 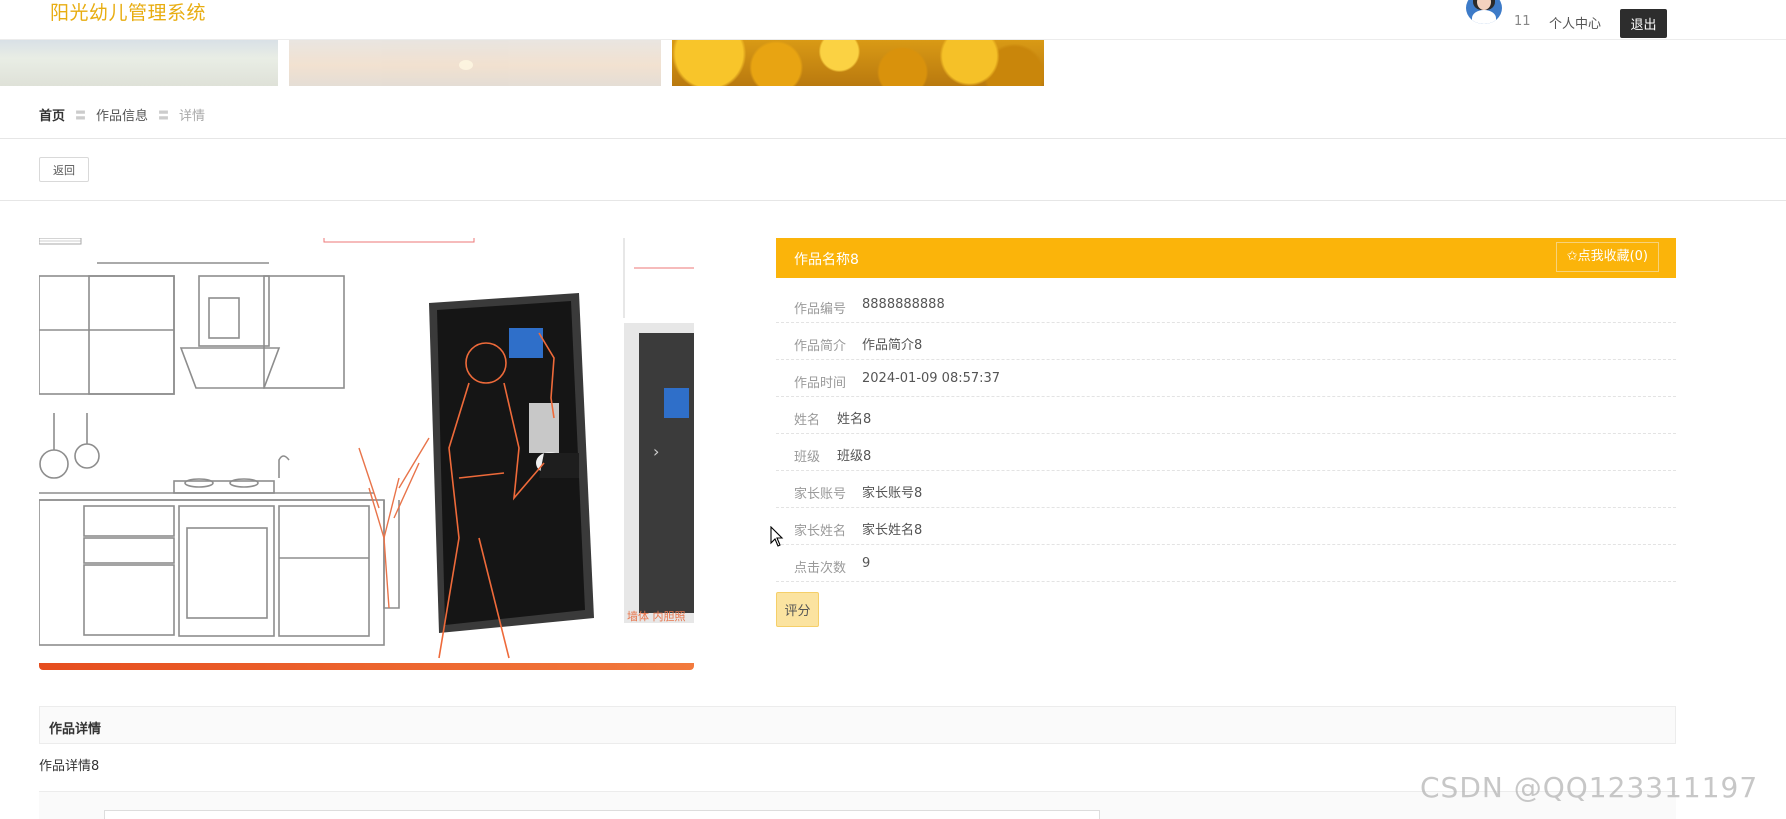 I want to click on carousel-next-icon: ›, so click(x=656, y=451).